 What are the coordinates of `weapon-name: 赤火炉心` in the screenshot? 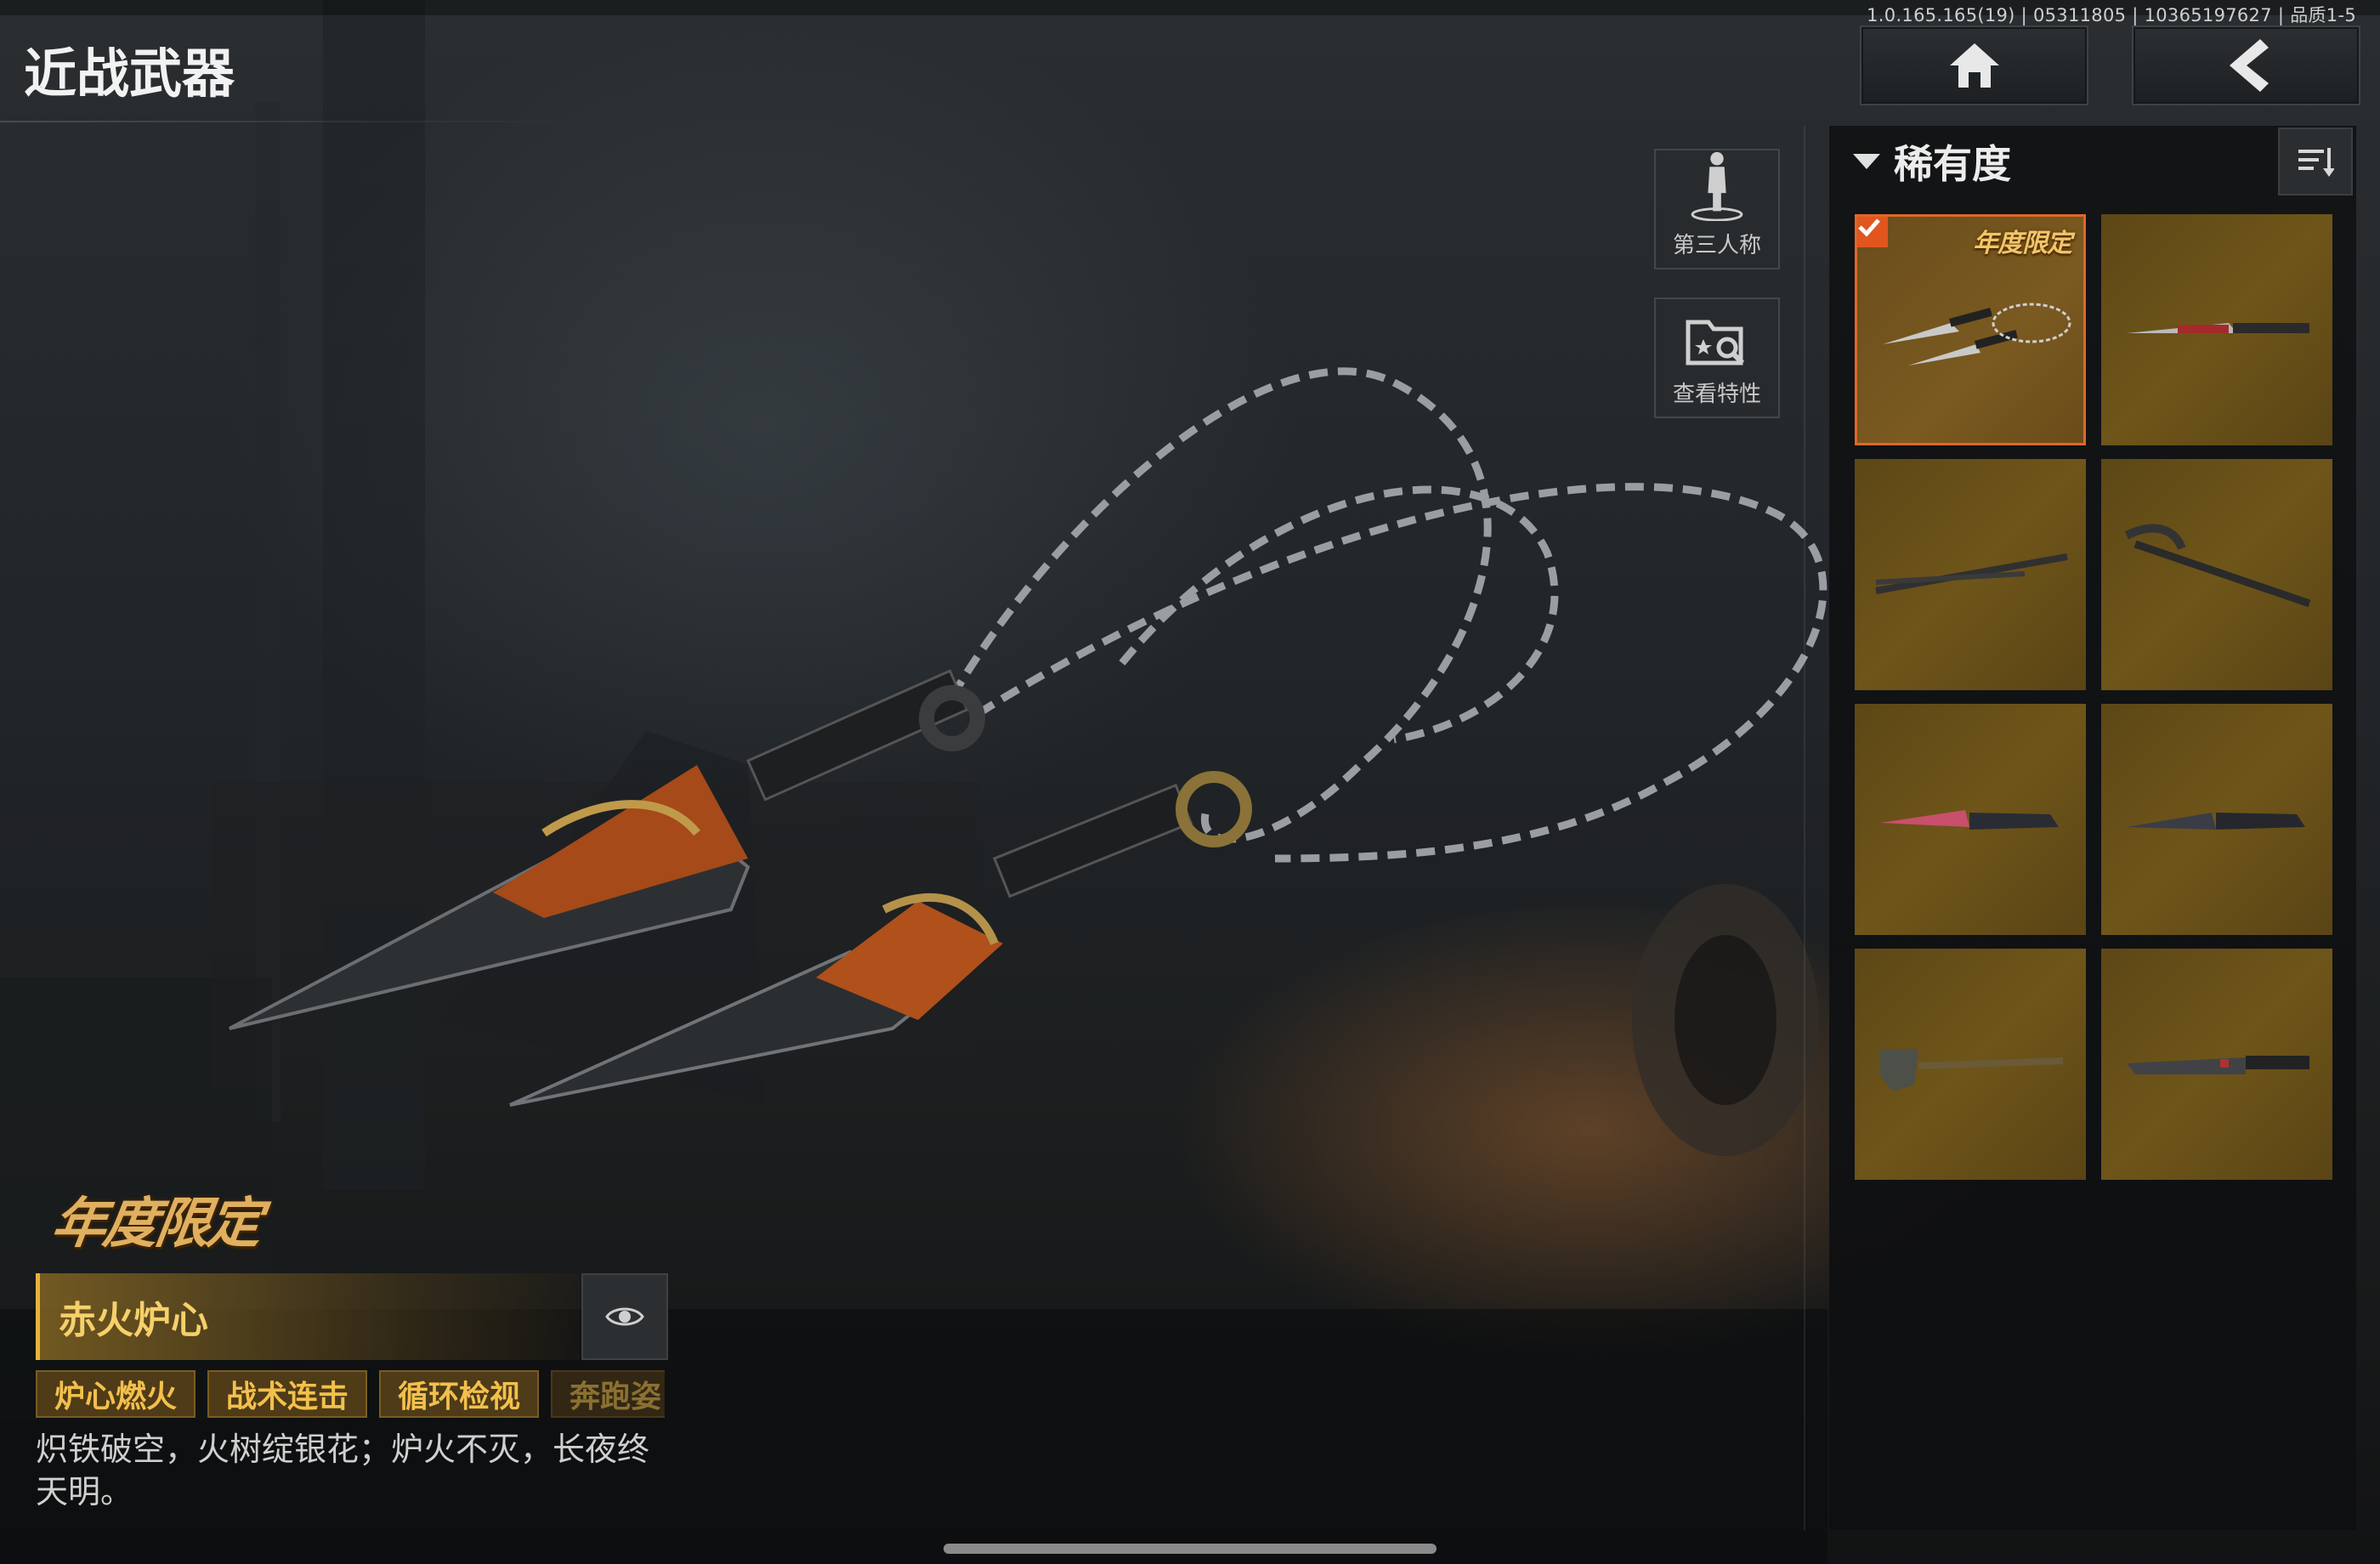 It's located at (133, 1320).